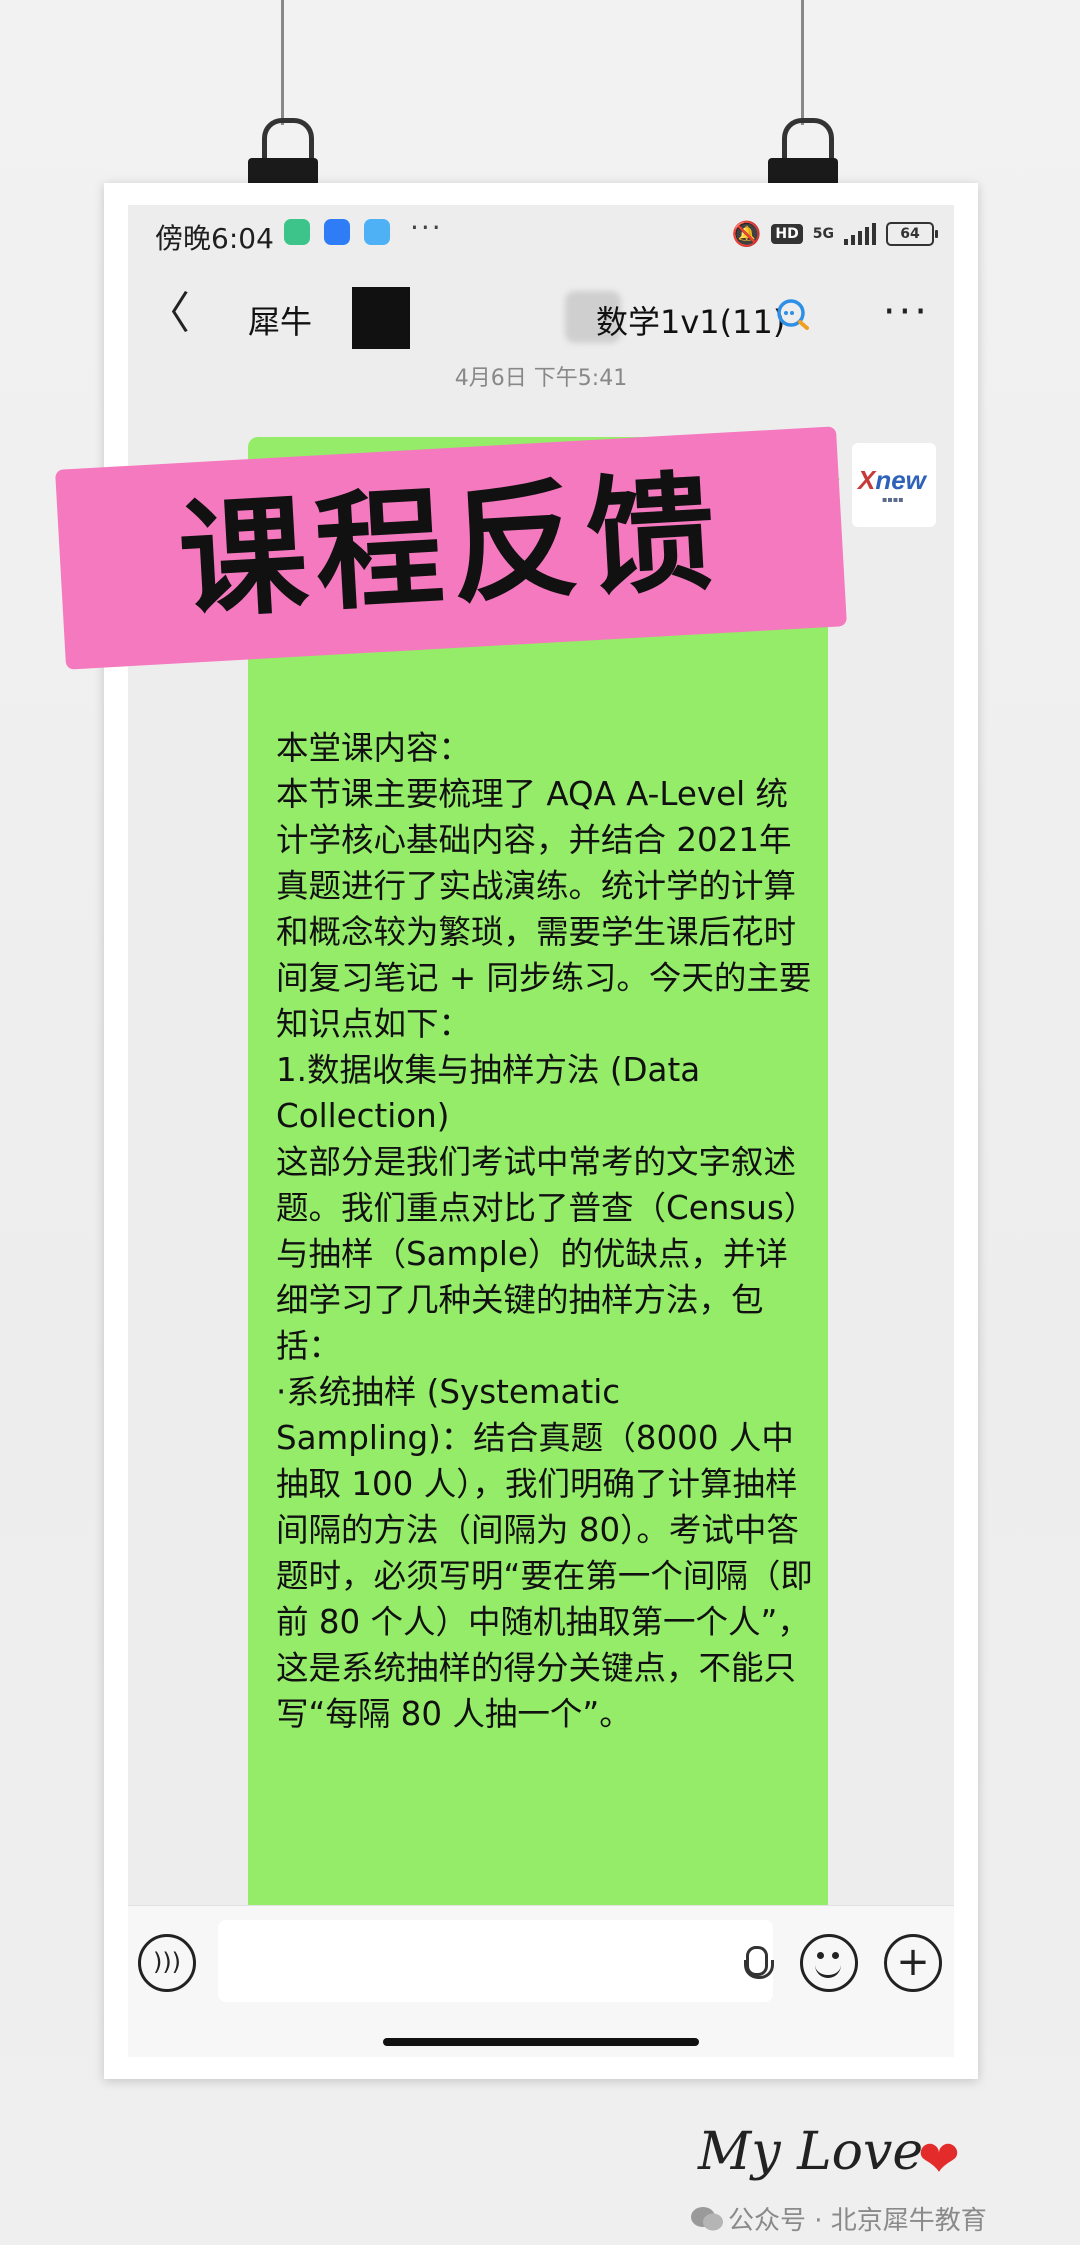  I want to click on app-icon-lightblue, so click(377, 232).